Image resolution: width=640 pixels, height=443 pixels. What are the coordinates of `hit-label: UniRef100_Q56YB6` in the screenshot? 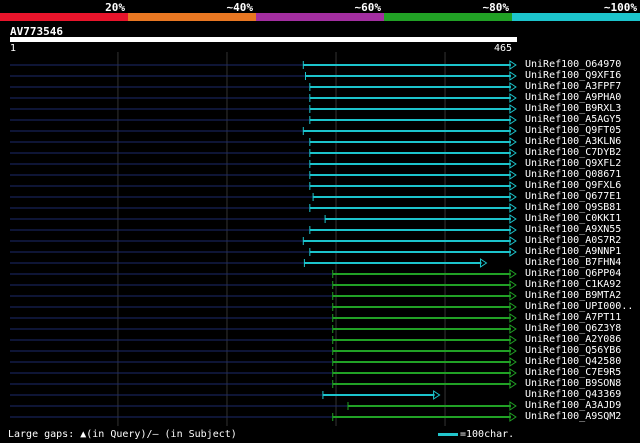 It's located at (573, 350).